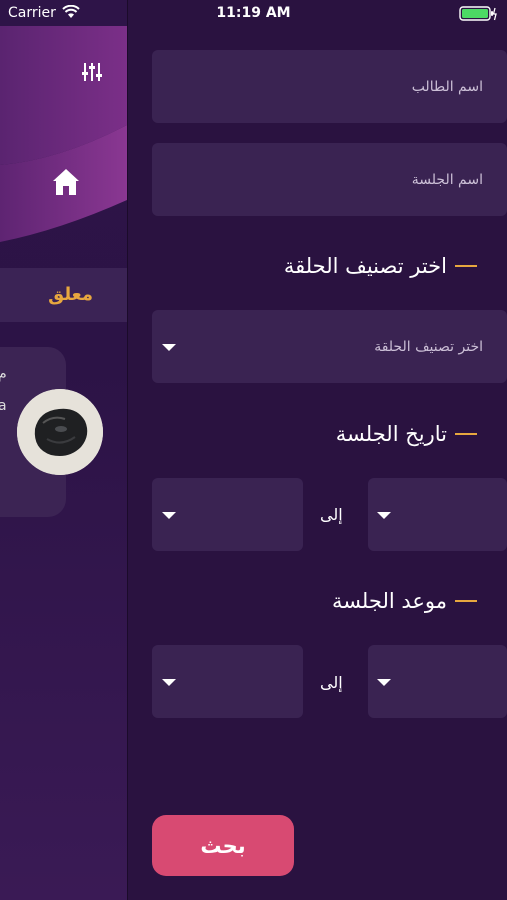  What do you see at coordinates (3, 374) in the screenshot?
I see `card-text: م` at bounding box center [3, 374].